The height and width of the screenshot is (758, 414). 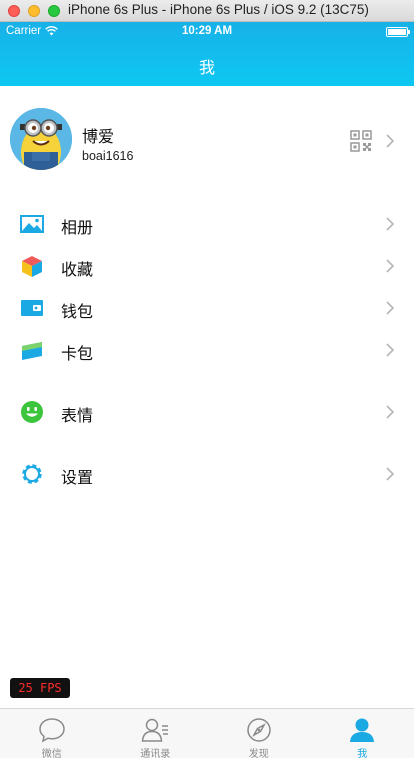 What do you see at coordinates (77, 311) in the screenshot?
I see `menu-item-label: 钱包` at bounding box center [77, 311].